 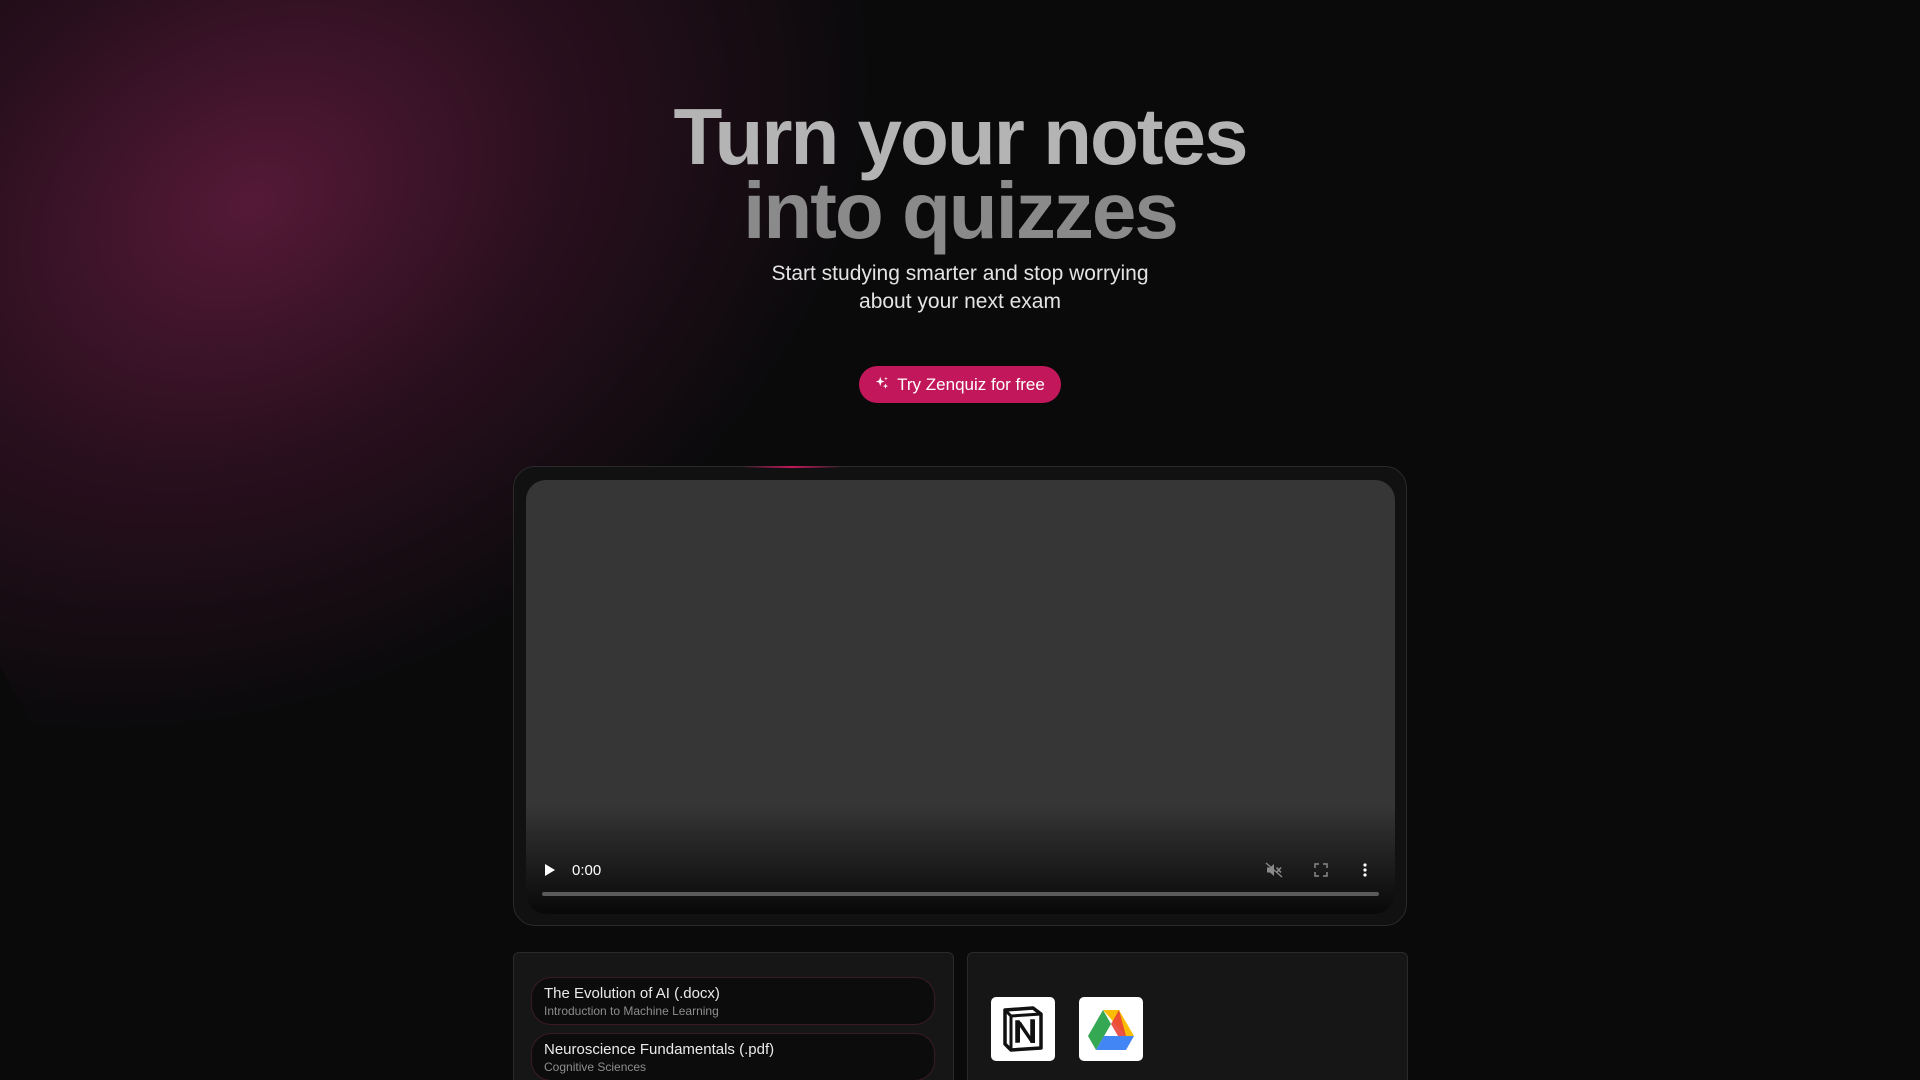 I want to click on play-button, so click(x=550, y=870).